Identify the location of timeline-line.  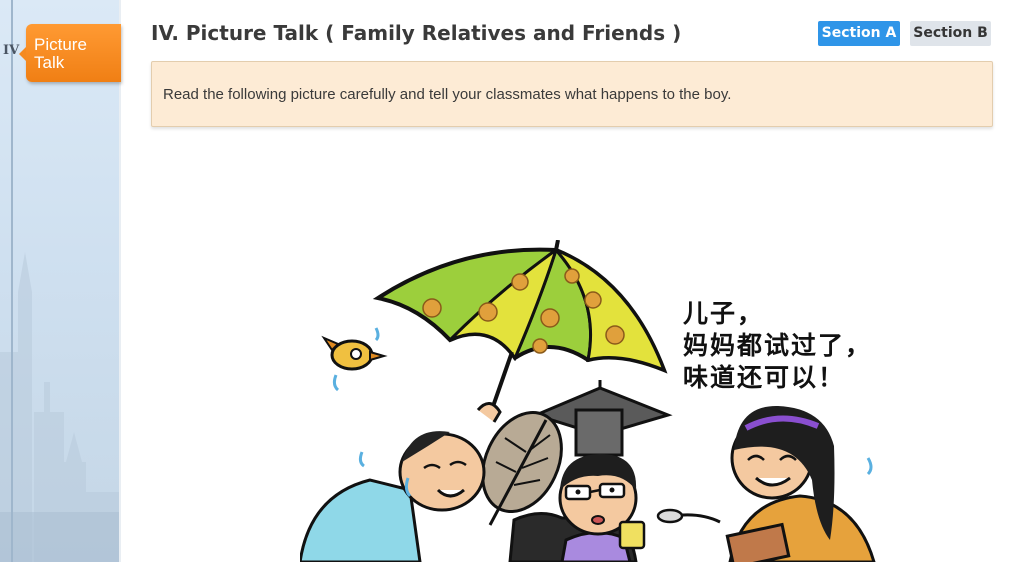
(12, 281).